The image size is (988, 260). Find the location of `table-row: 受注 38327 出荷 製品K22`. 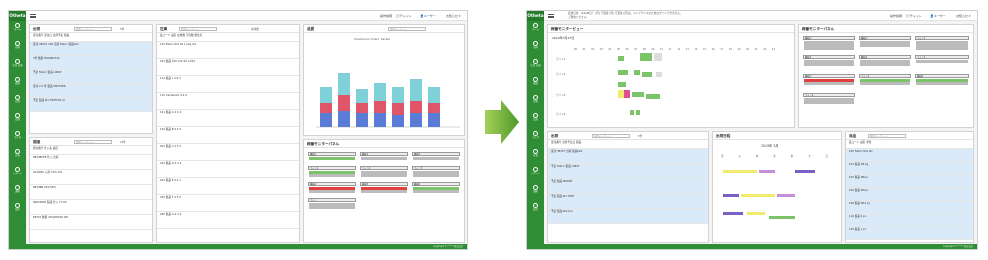

table-row: 受注 38327 出荷 製品K22 is located at coordinates (628, 156).